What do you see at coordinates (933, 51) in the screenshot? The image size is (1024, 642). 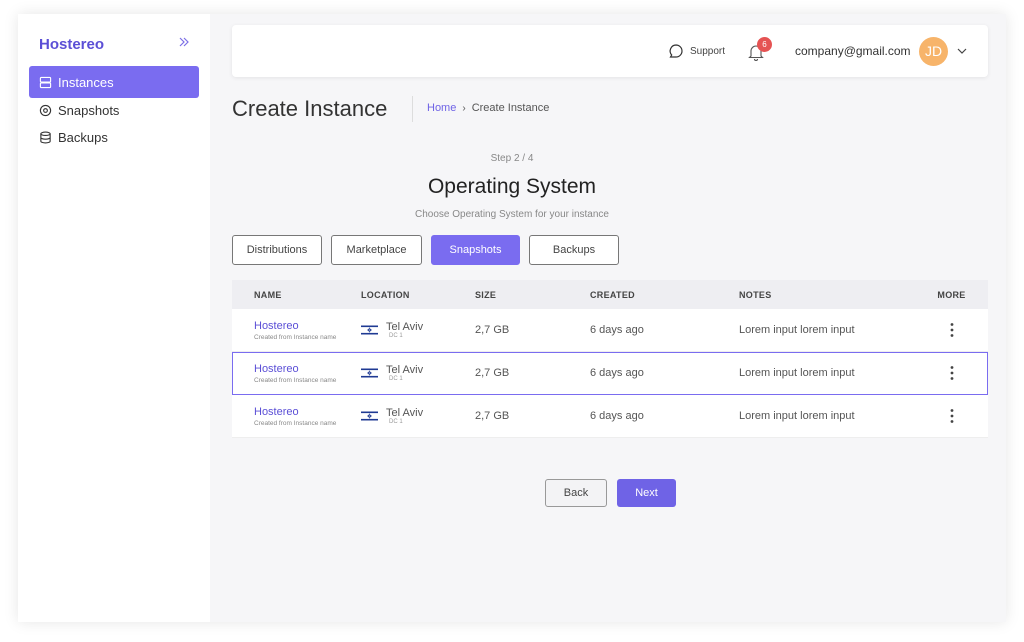 I see `avatar: JD` at bounding box center [933, 51].